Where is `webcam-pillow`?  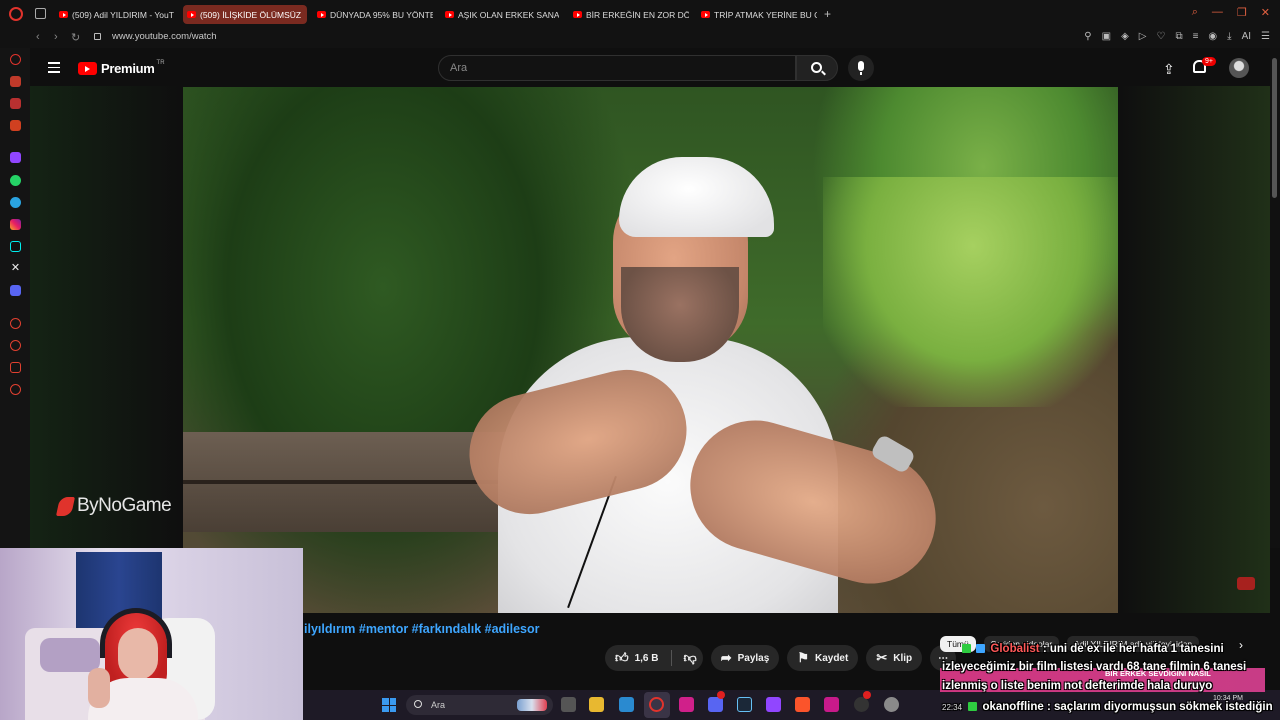 webcam-pillow is located at coordinates (70, 655).